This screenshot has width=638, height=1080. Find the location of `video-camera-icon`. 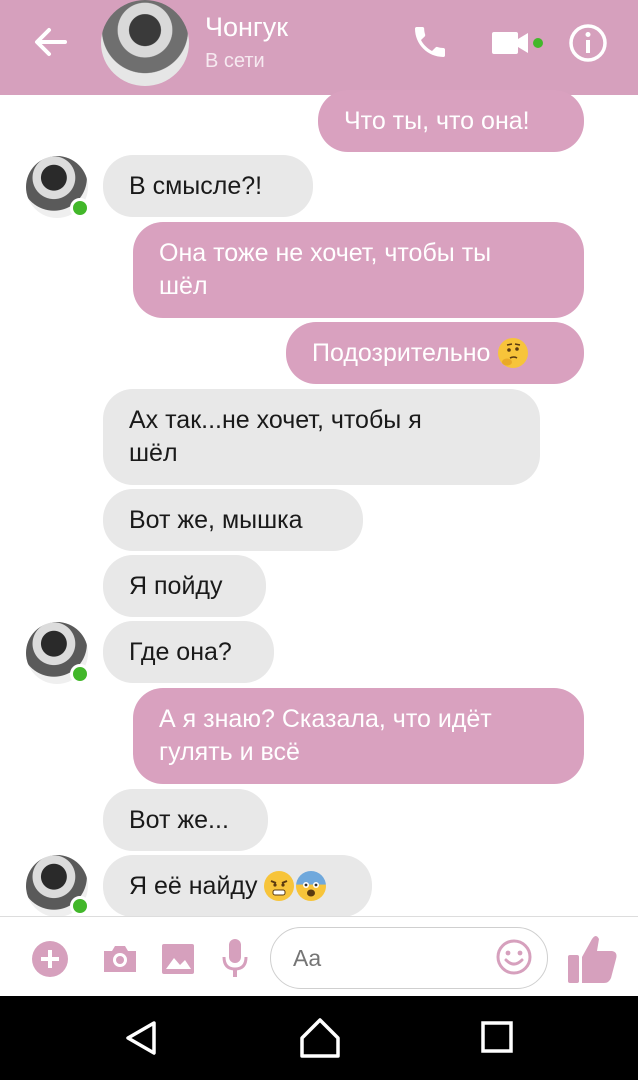

video-camera-icon is located at coordinates (519, 43).